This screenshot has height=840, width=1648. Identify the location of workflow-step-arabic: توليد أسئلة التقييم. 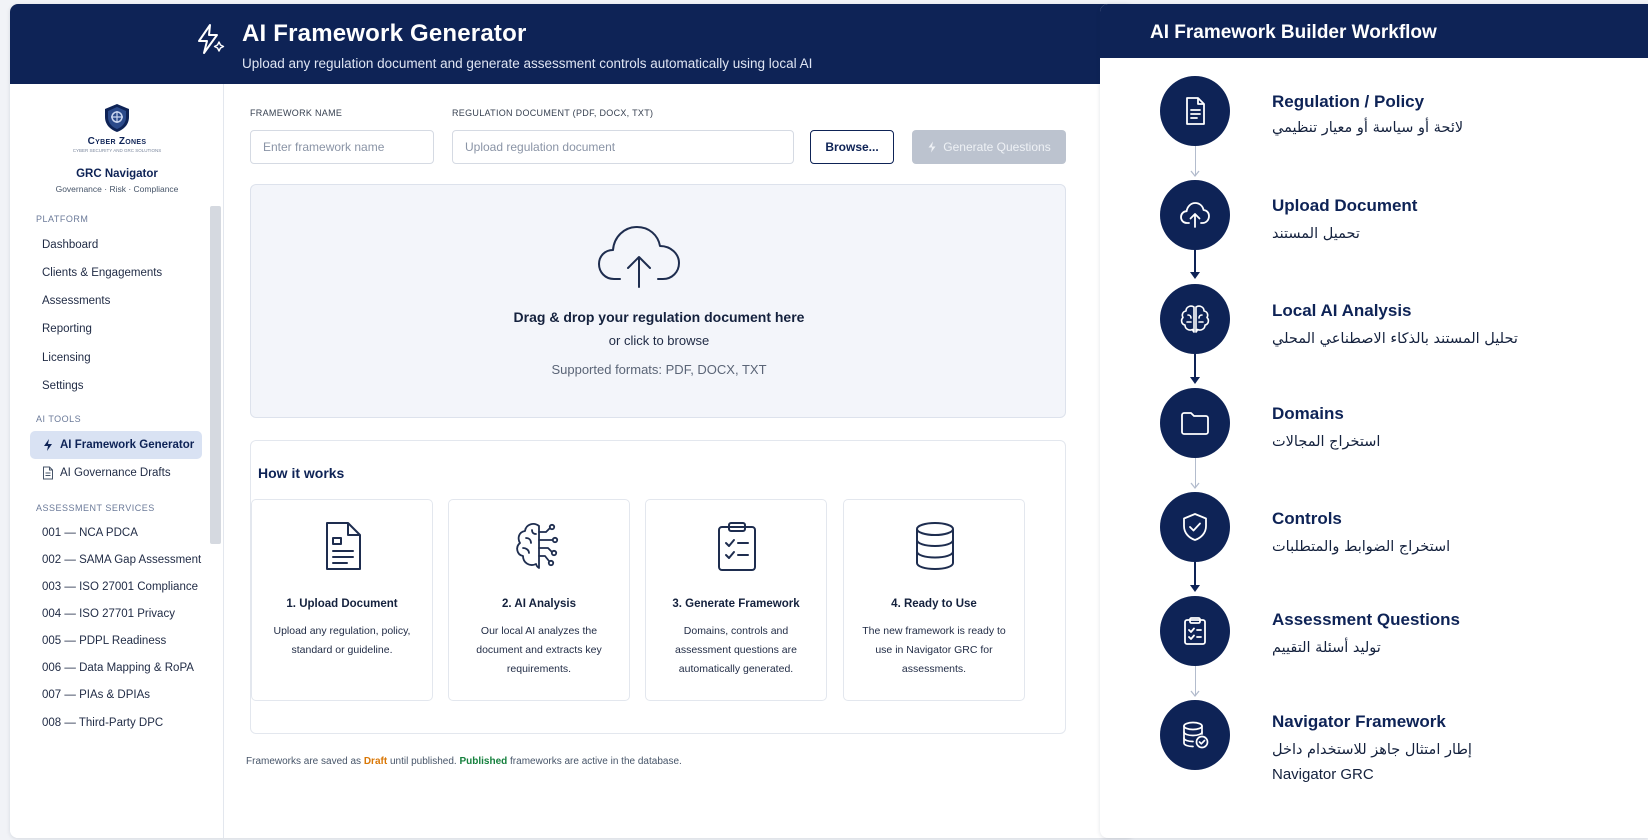
(1326, 648).